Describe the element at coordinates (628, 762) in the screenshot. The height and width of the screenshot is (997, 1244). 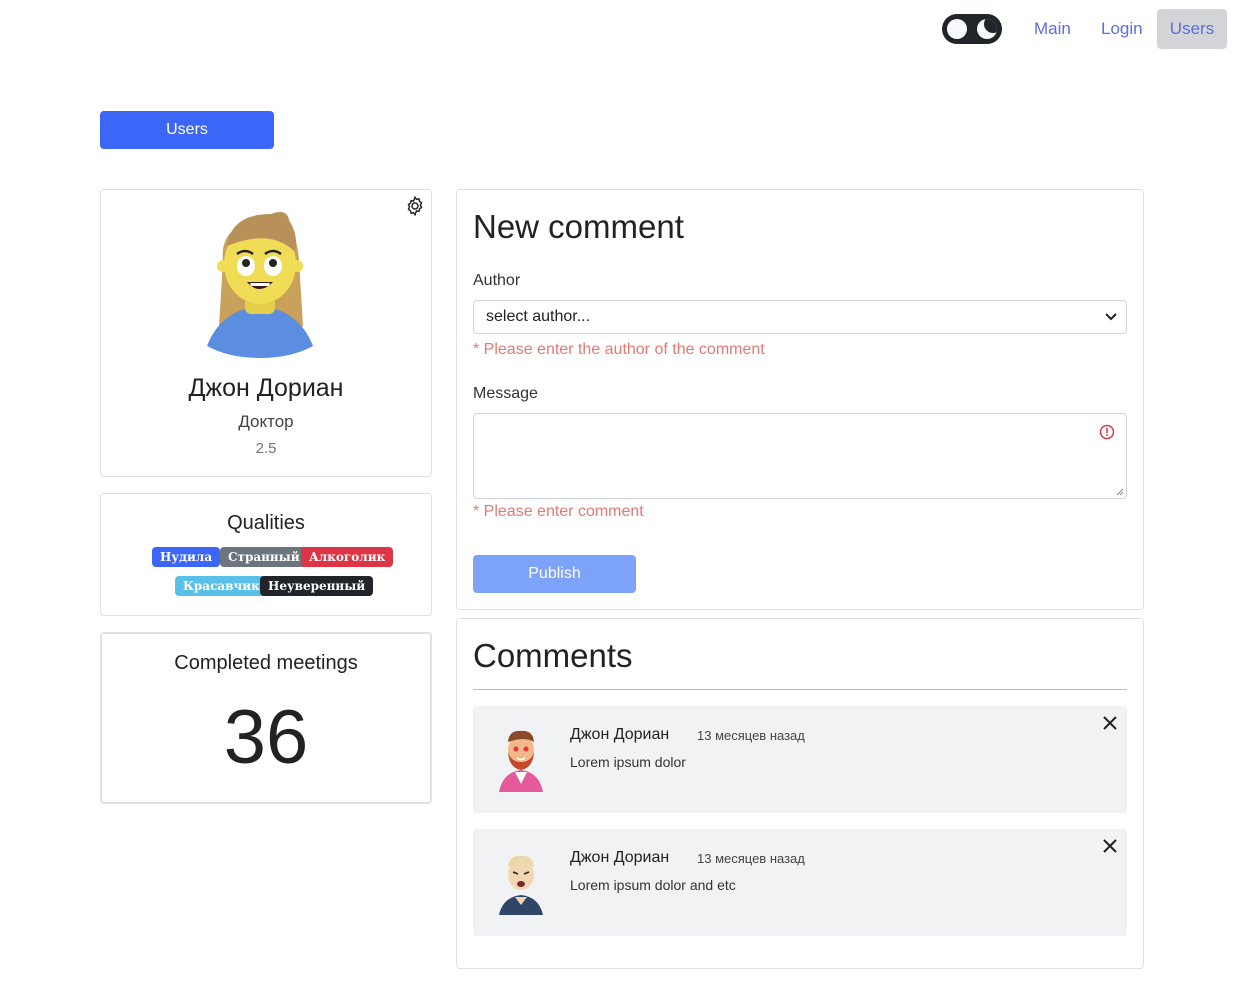
I see `comment-text: Lorem ipsum dolor` at that location.